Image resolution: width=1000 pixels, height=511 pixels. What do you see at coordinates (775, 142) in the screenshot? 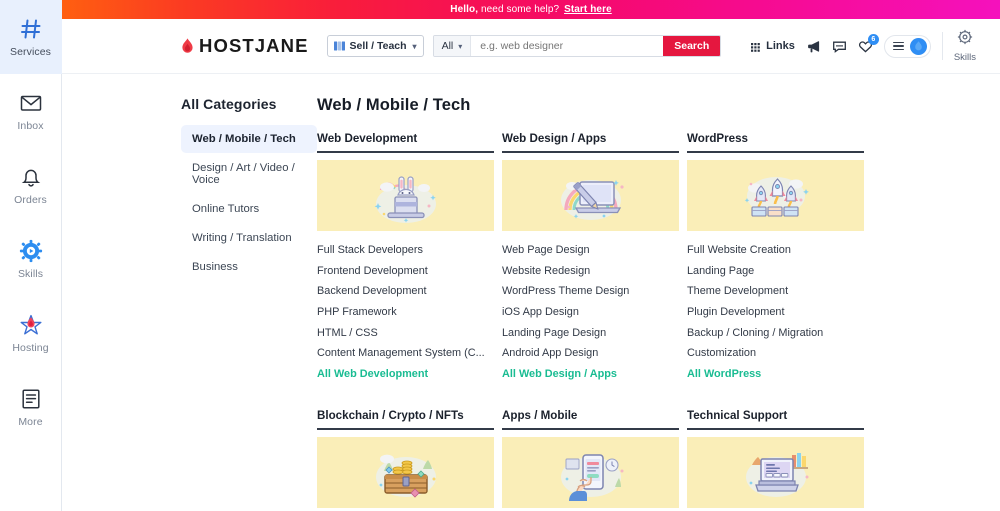
I see `card-title: WordPress` at bounding box center [775, 142].